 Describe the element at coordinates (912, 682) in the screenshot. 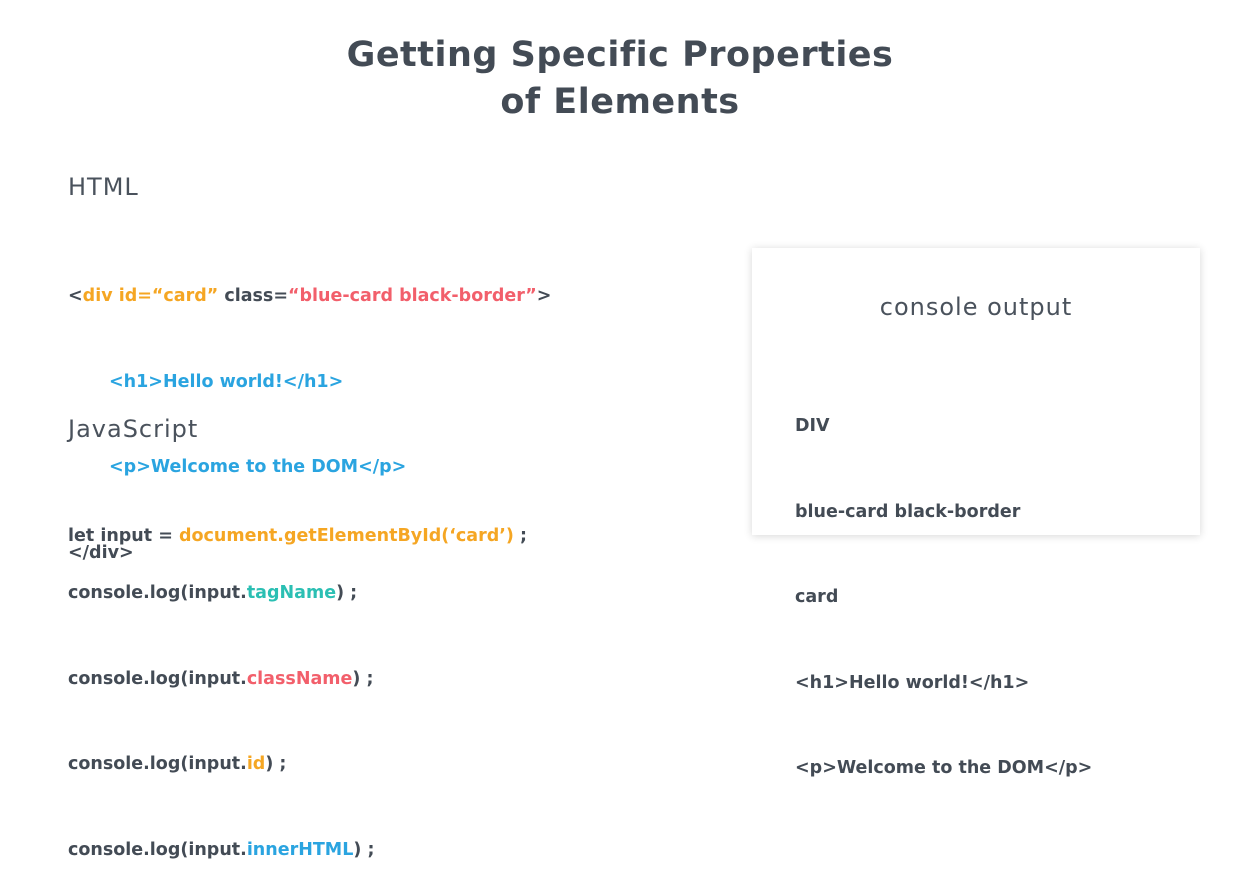

I see `console-output-line: <h1>Hello world!</h1>` at that location.